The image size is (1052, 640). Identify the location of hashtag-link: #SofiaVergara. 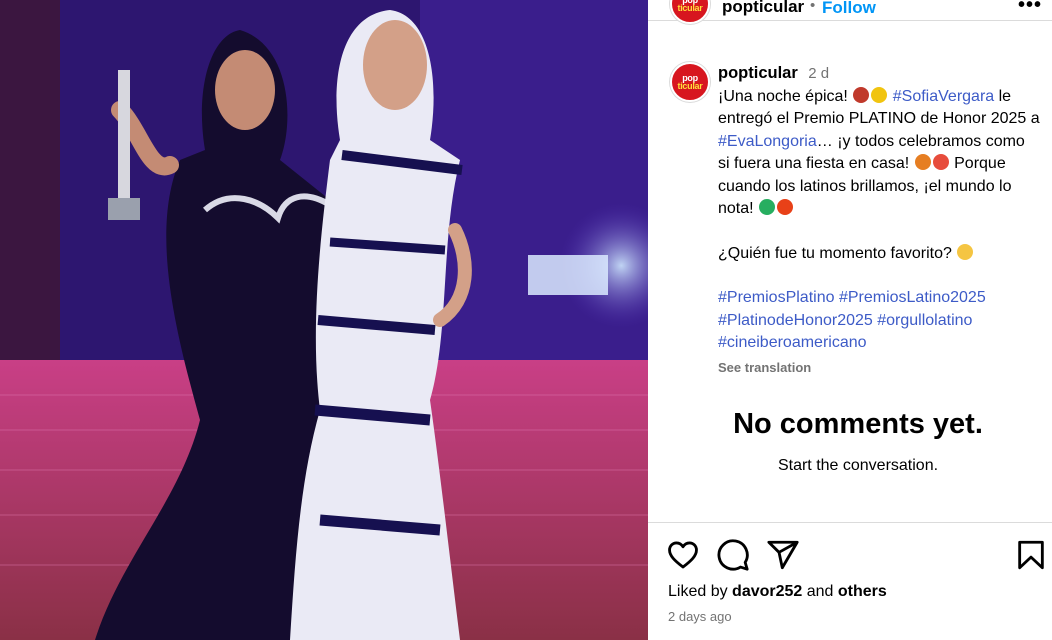
(943, 96).